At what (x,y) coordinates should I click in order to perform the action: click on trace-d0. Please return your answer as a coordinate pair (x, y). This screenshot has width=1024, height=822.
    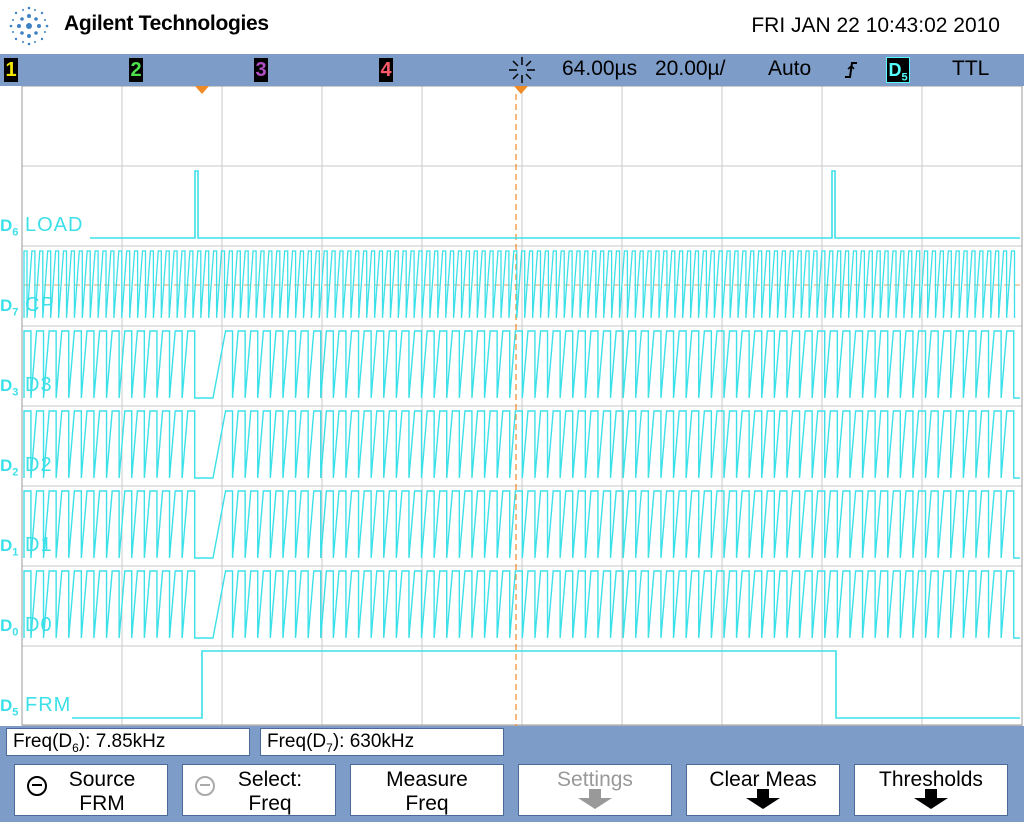
    Looking at the image, I should click on (521, 604).